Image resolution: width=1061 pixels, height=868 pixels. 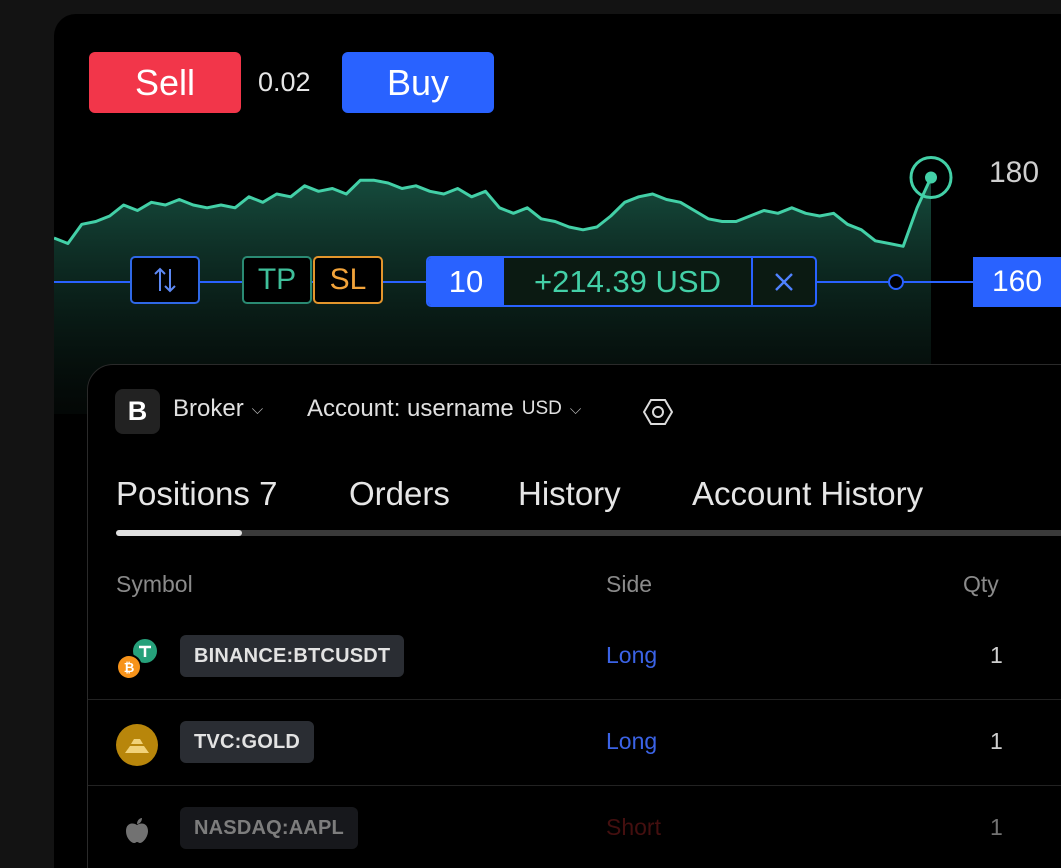 I want to click on position-pnl: +214.39 USD, so click(x=628, y=281).